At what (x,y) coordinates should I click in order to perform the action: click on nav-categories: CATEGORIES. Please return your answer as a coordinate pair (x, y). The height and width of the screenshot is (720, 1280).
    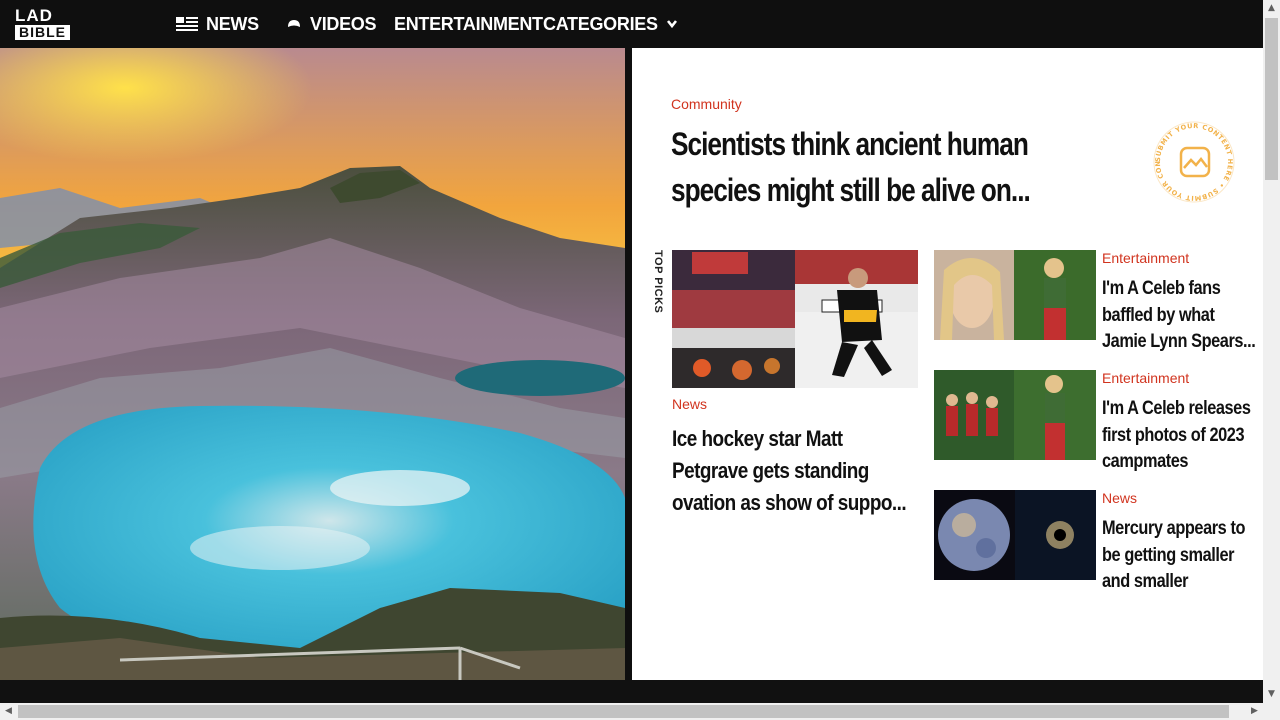
    Looking at the image, I should click on (610, 24).